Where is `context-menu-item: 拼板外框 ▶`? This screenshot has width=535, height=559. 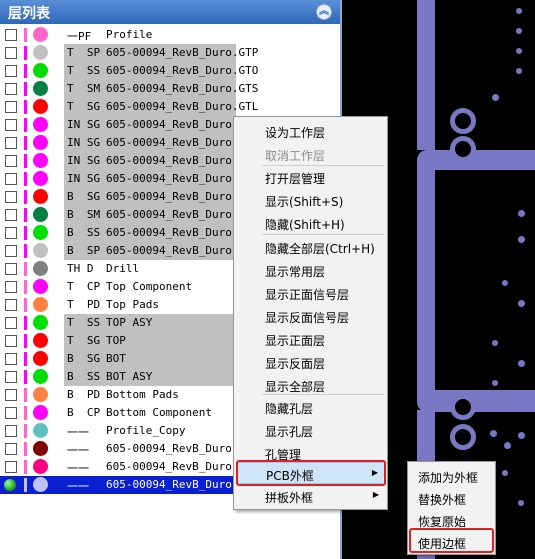
context-menu-item: 拼板外框 ▶ is located at coordinates (310, 496).